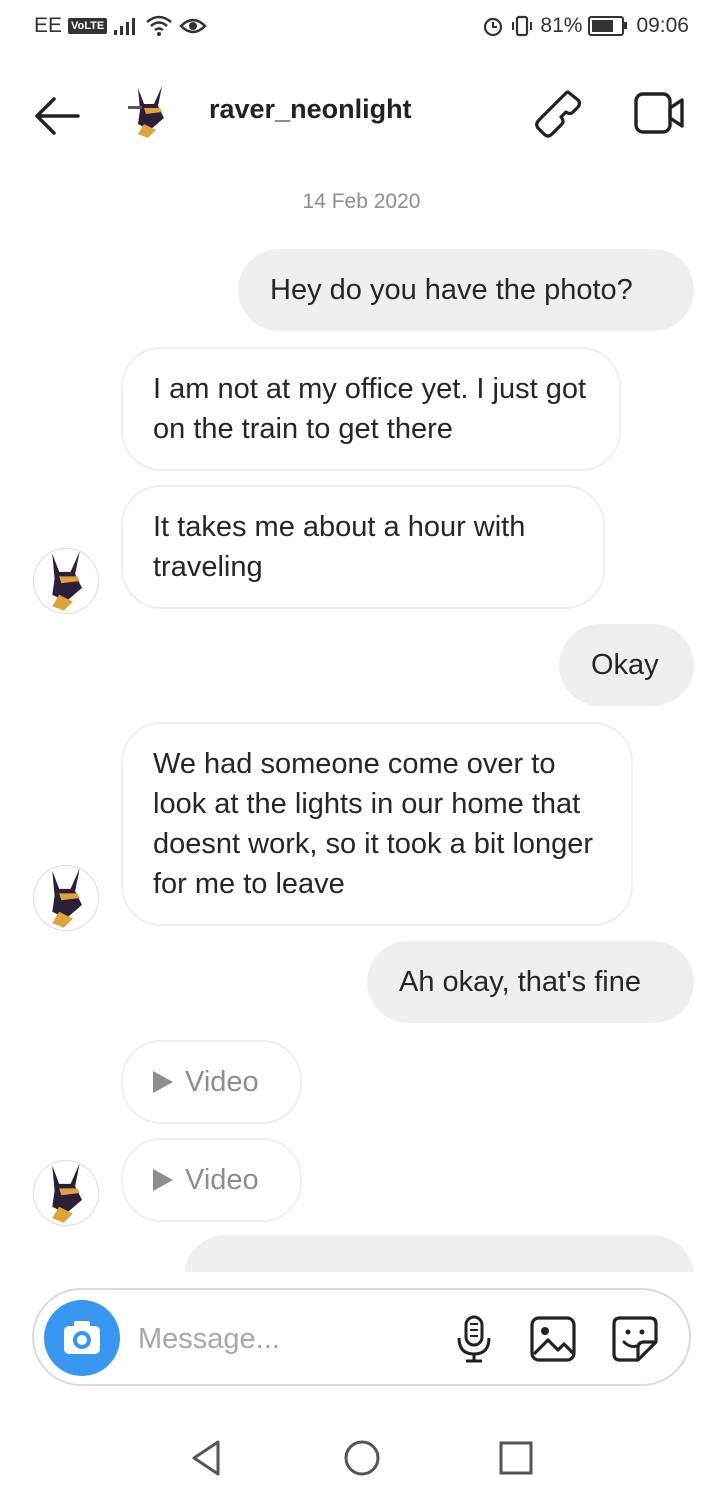 This screenshot has width=723, height=1500. Describe the element at coordinates (362, 1458) in the screenshot. I see `nav-home-icon` at that location.